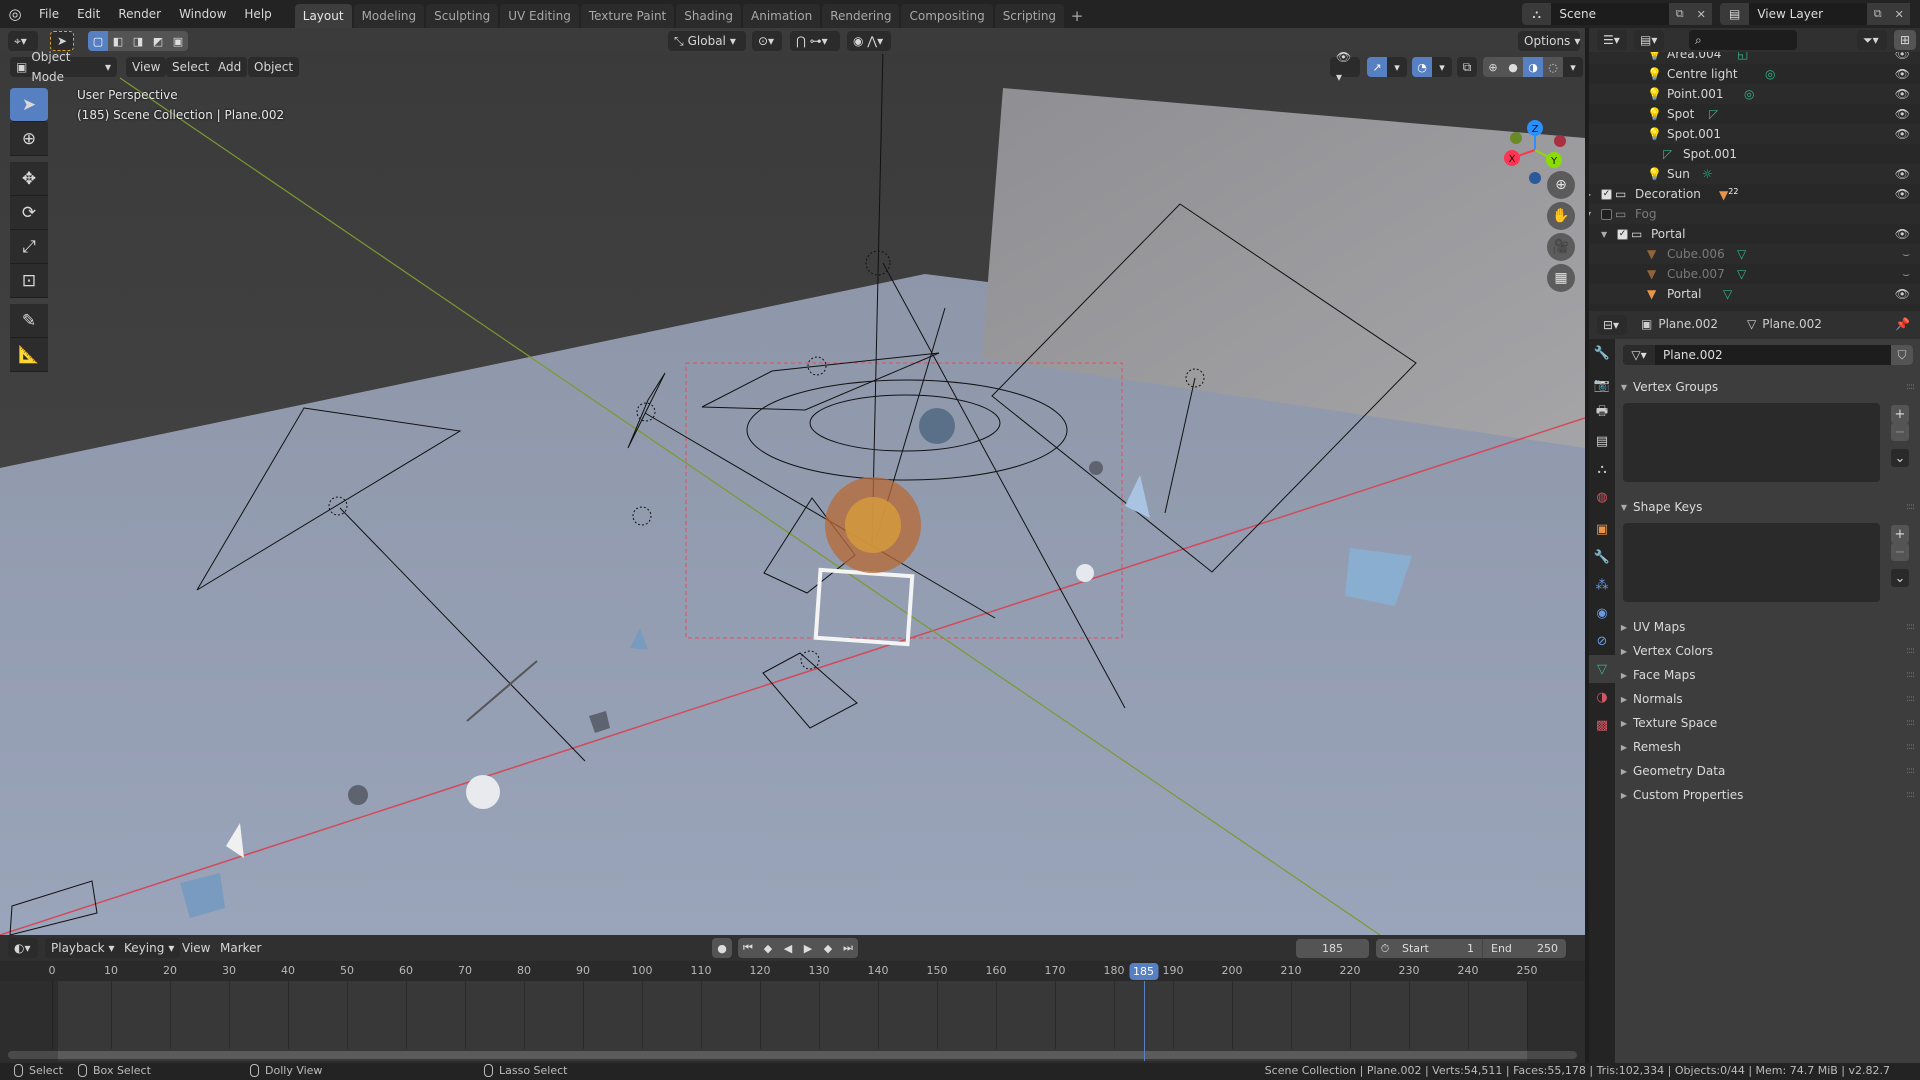  Describe the element at coordinates (1754, 194) in the screenshot. I see `outliner-row: ▶ ✓▭ Decoration ▼22 👁` at that location.